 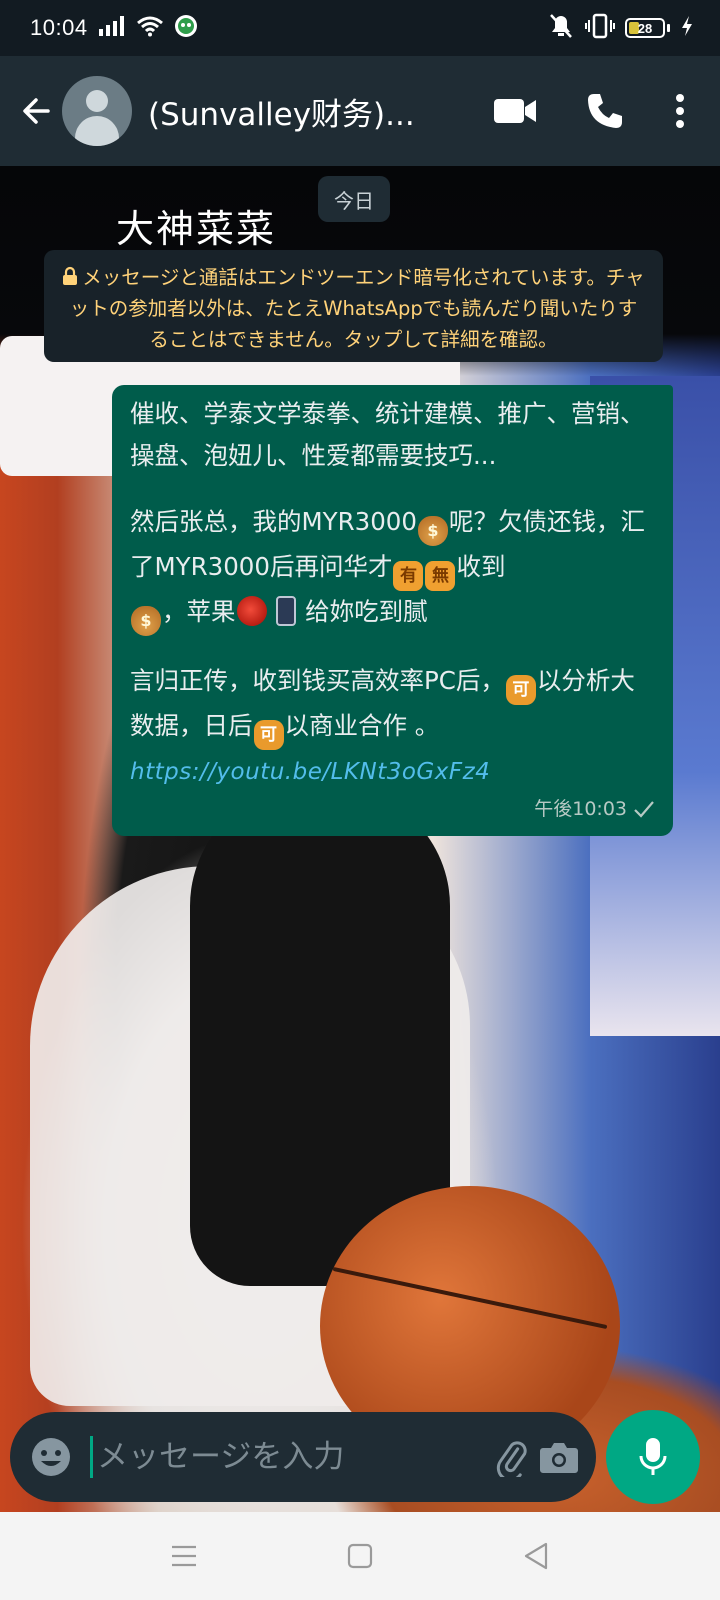 What do you see at coordinates (408, 576) in the screenshot?
I see `kanji-have-icon: 有` at bounding box center [408, 576].